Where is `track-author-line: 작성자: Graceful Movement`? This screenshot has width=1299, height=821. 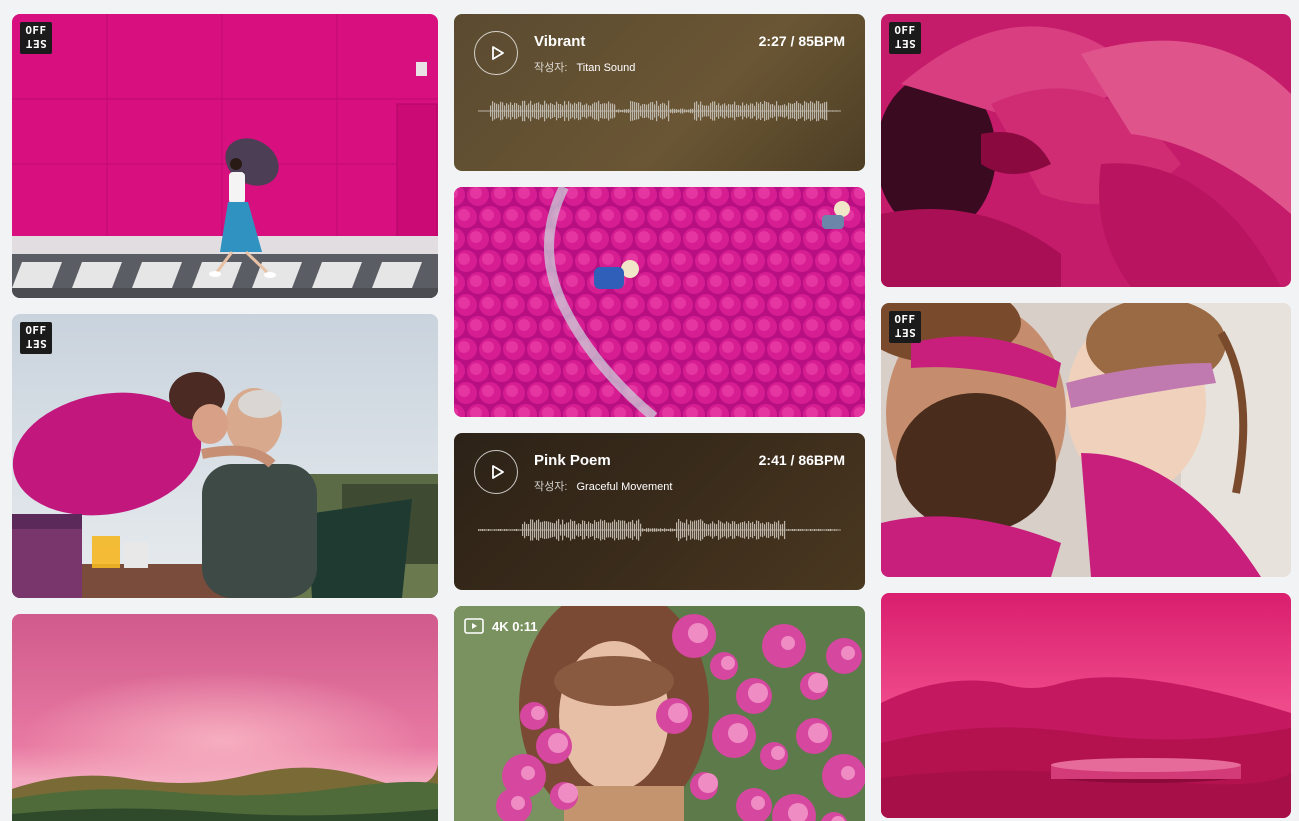 track-author-line: 작성자: Graceful Movement is located at coordinates (603, 486).